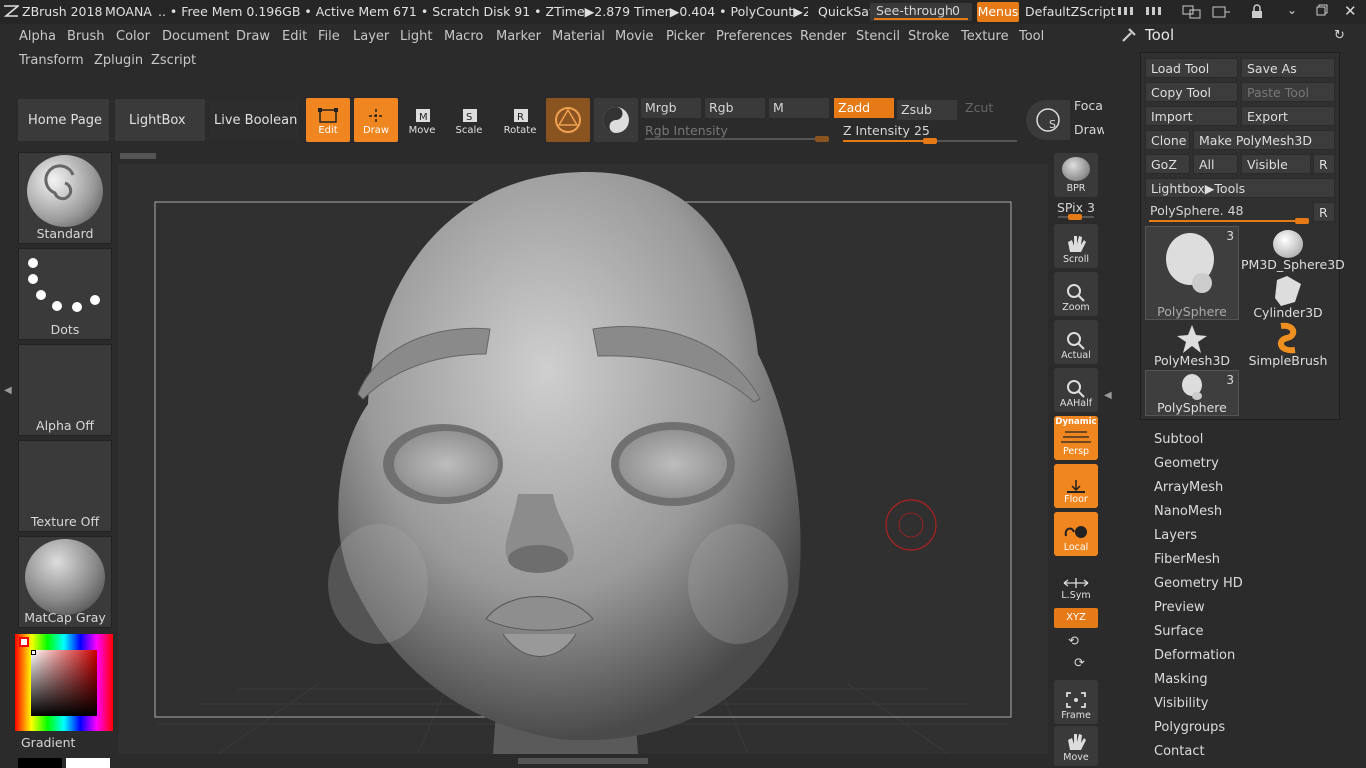  I want to click on color-saturation-square, so click(64, 683).